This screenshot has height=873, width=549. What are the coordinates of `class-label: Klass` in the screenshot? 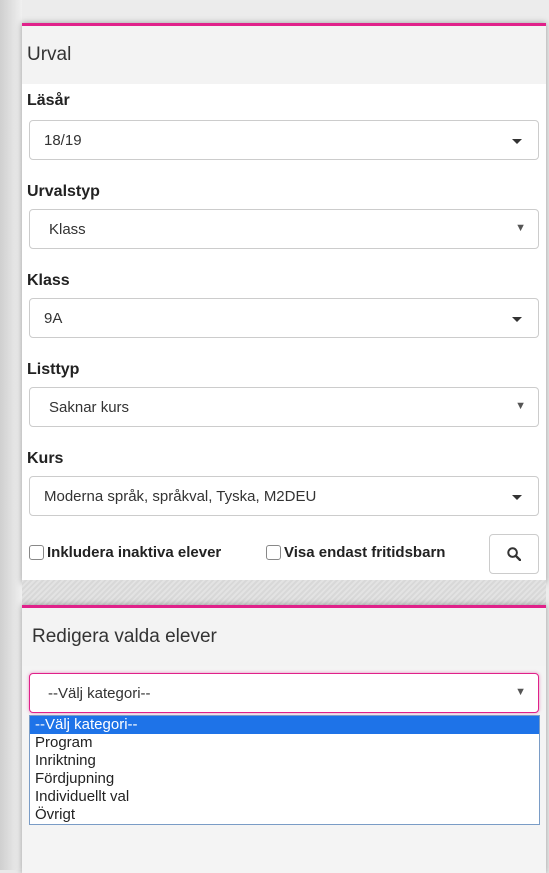 It's located at (48, 280).